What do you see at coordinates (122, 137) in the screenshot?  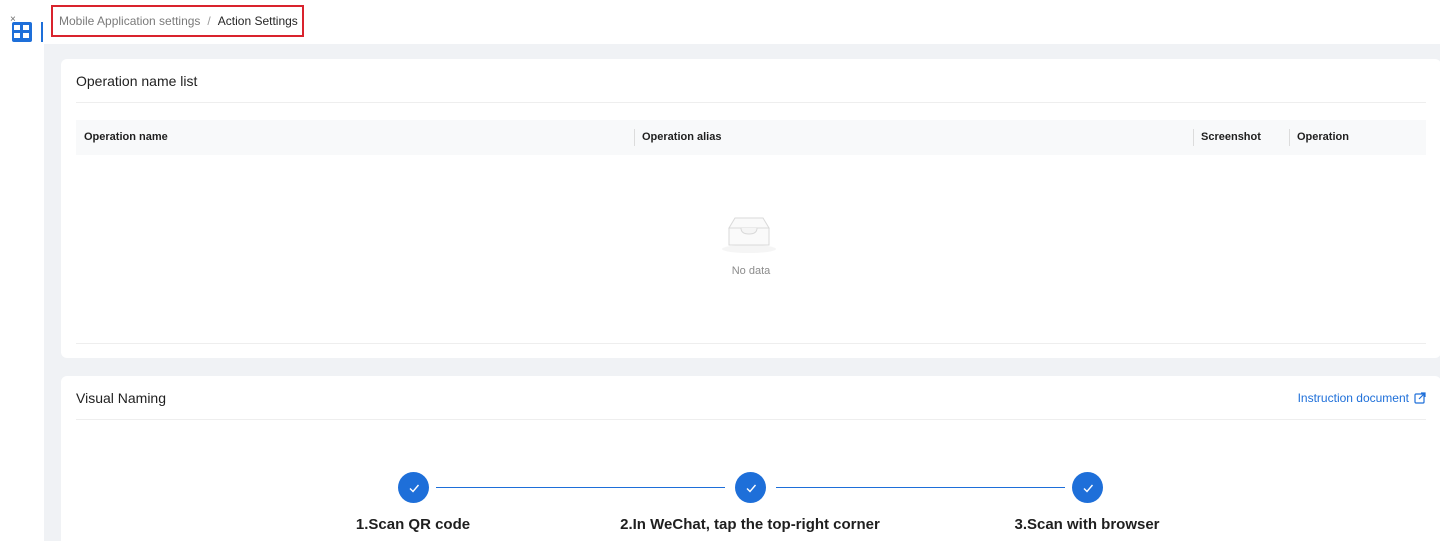 I see `column-header-operation-name: Operation name` at bounding box center [122, 137].